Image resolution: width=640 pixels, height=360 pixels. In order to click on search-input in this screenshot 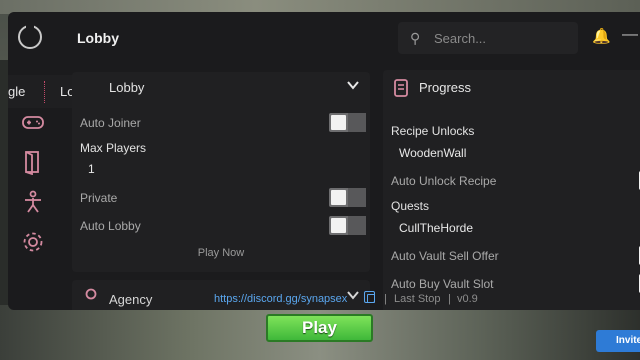, I will do `click(501, 38)`.